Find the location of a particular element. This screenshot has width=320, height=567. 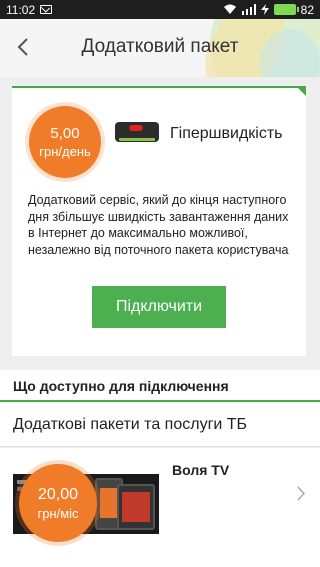

section-title: Додаткові пакети та послуги ТБ is located at coordinates (130, 424).